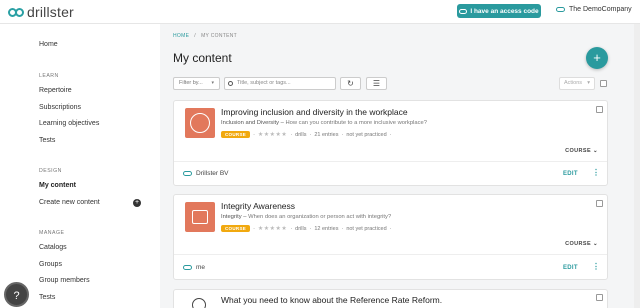  What do you see at coordinates (637, 166) in the screenshot?
I see `page-scrollbar` at bounding box center [637, 166].